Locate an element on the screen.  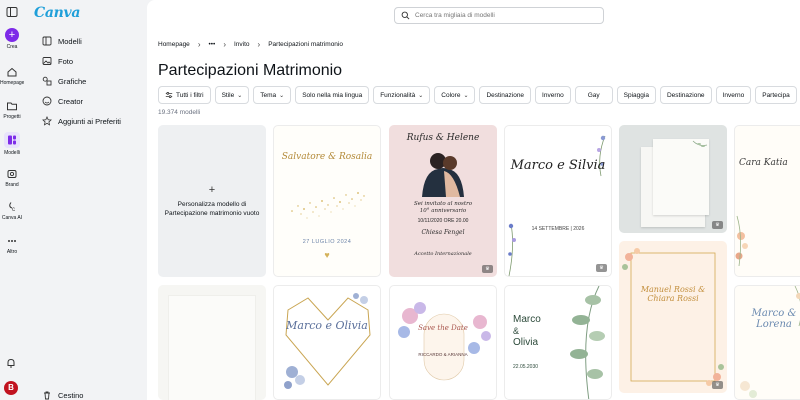
tag-chip: Partecipa is located at coordinates (776, 95).